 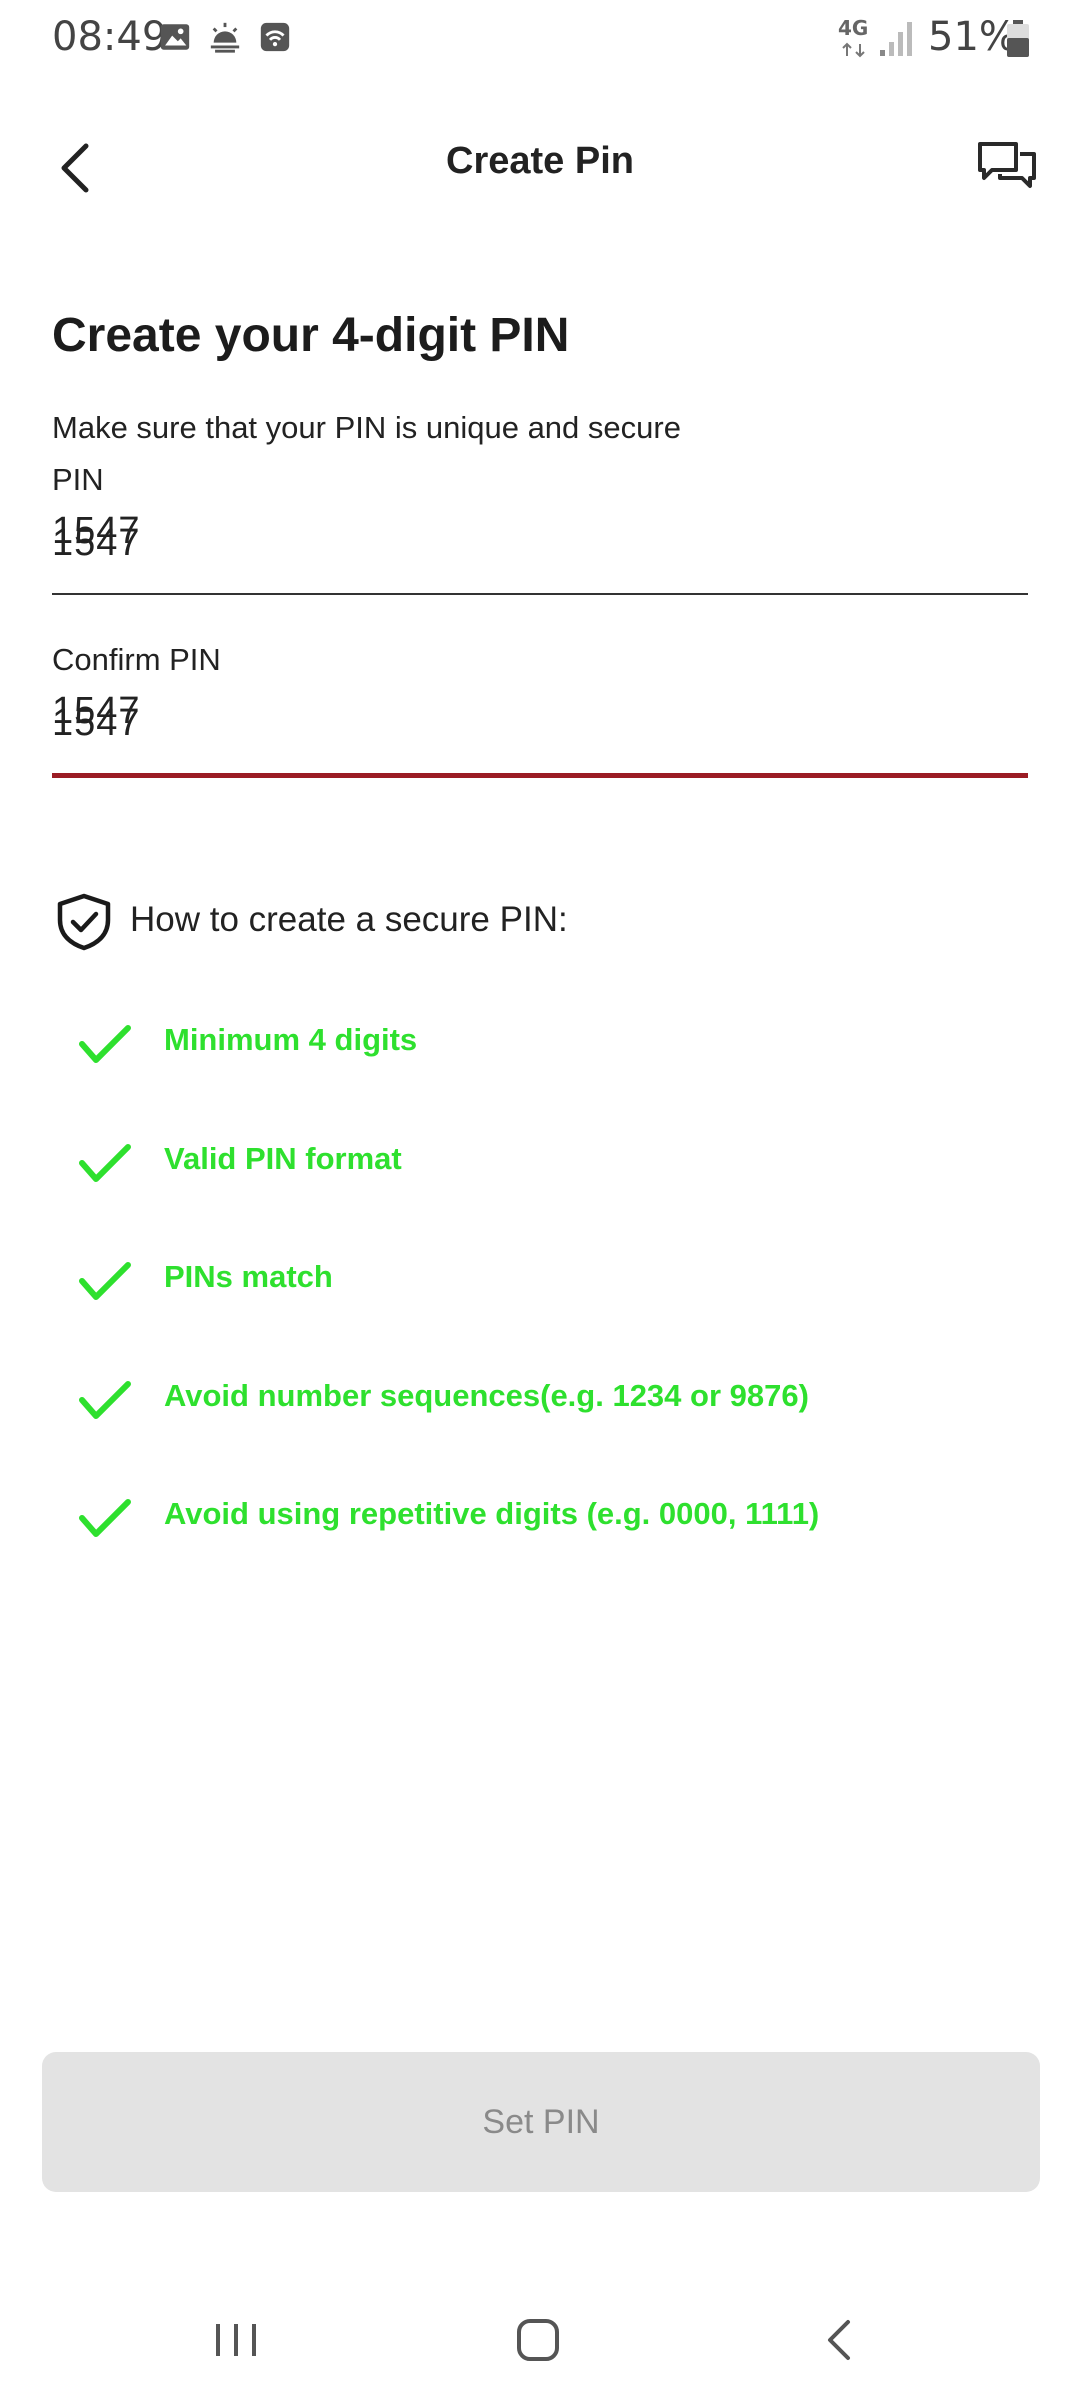 I want to click on tips-title: How to create a secure PIN:, so click(x=349, y=919).